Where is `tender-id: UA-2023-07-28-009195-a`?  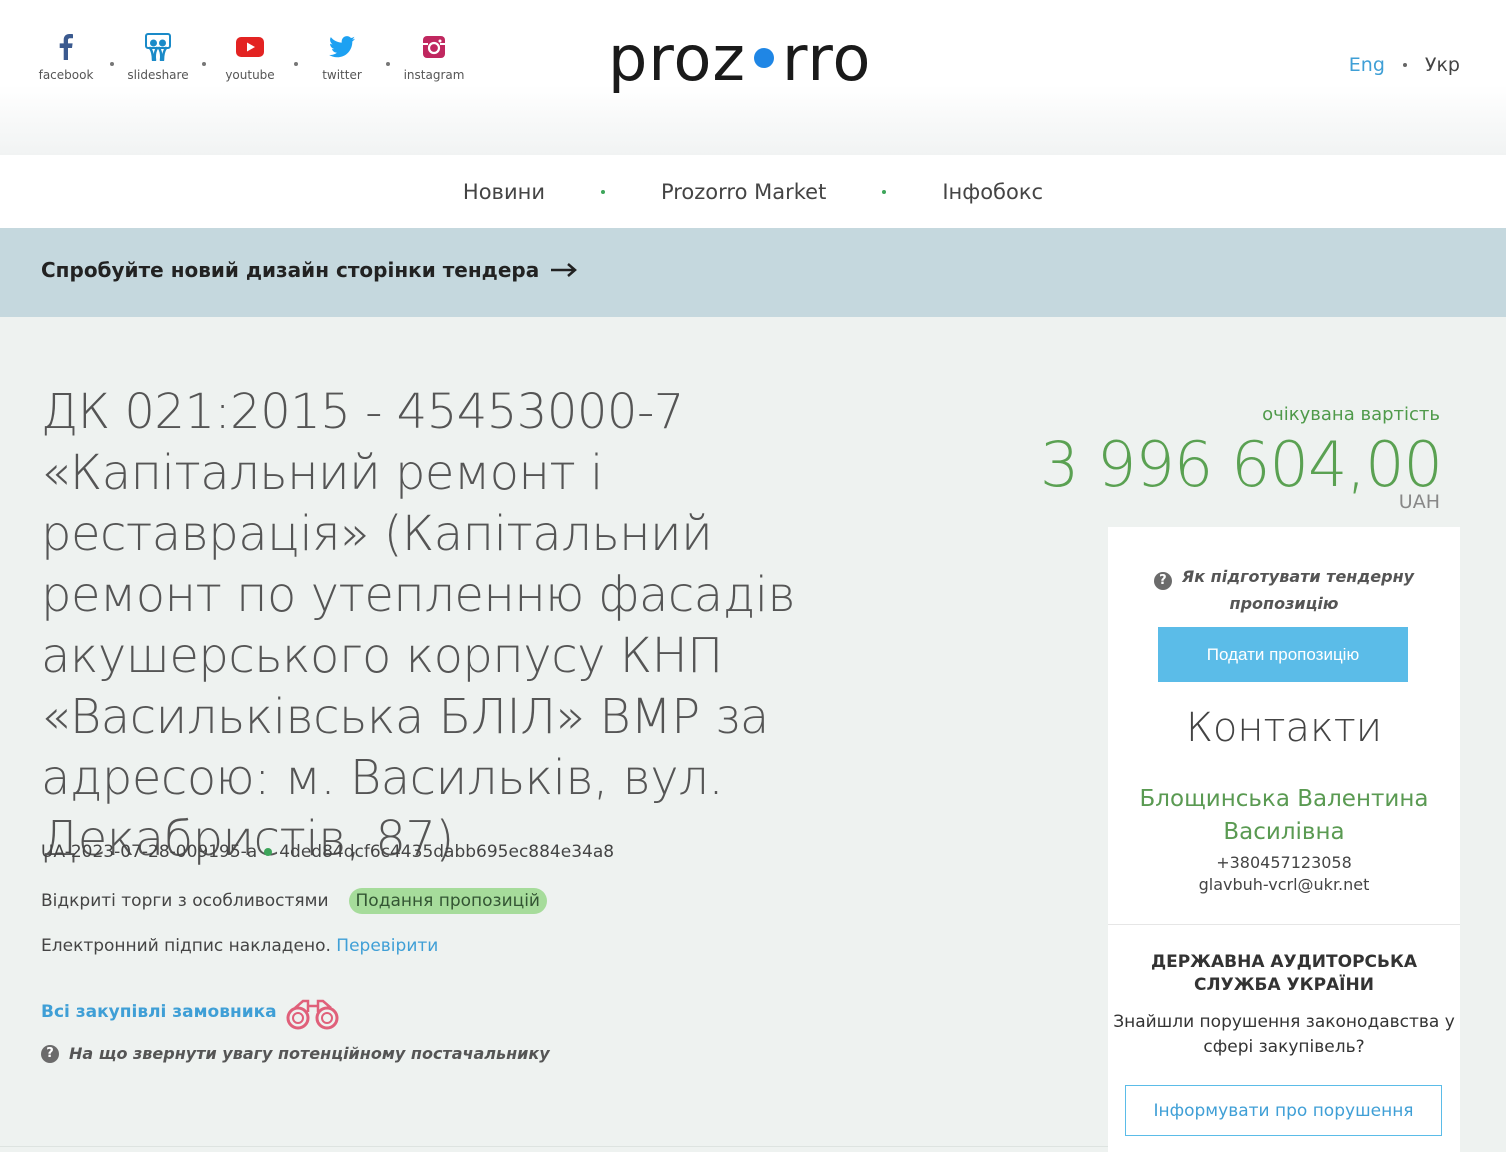
tender-id: UA-2023-07-28-009195-a is located at coordinates (149, 852).